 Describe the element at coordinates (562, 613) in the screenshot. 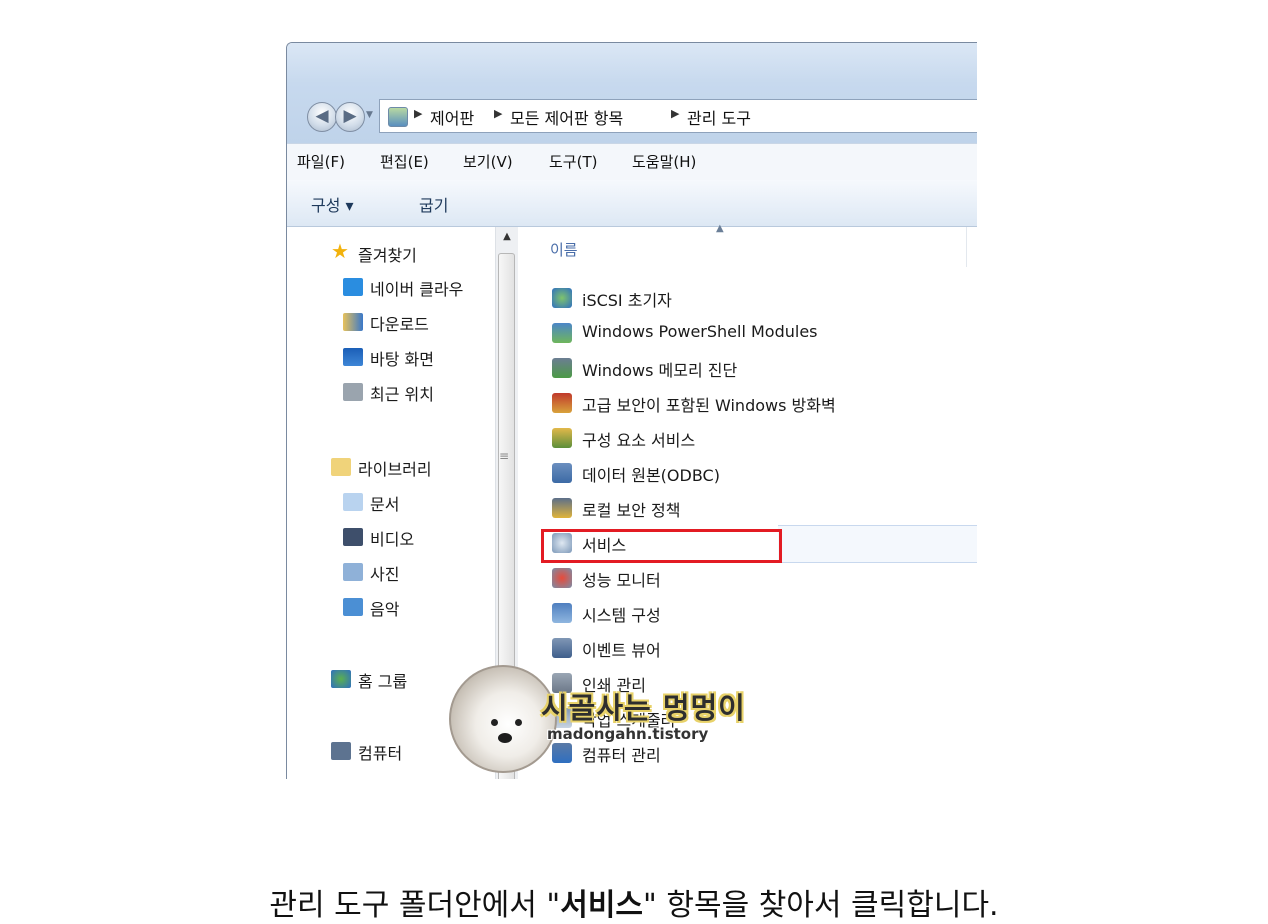

I see `system-configuration-icon` at that location.